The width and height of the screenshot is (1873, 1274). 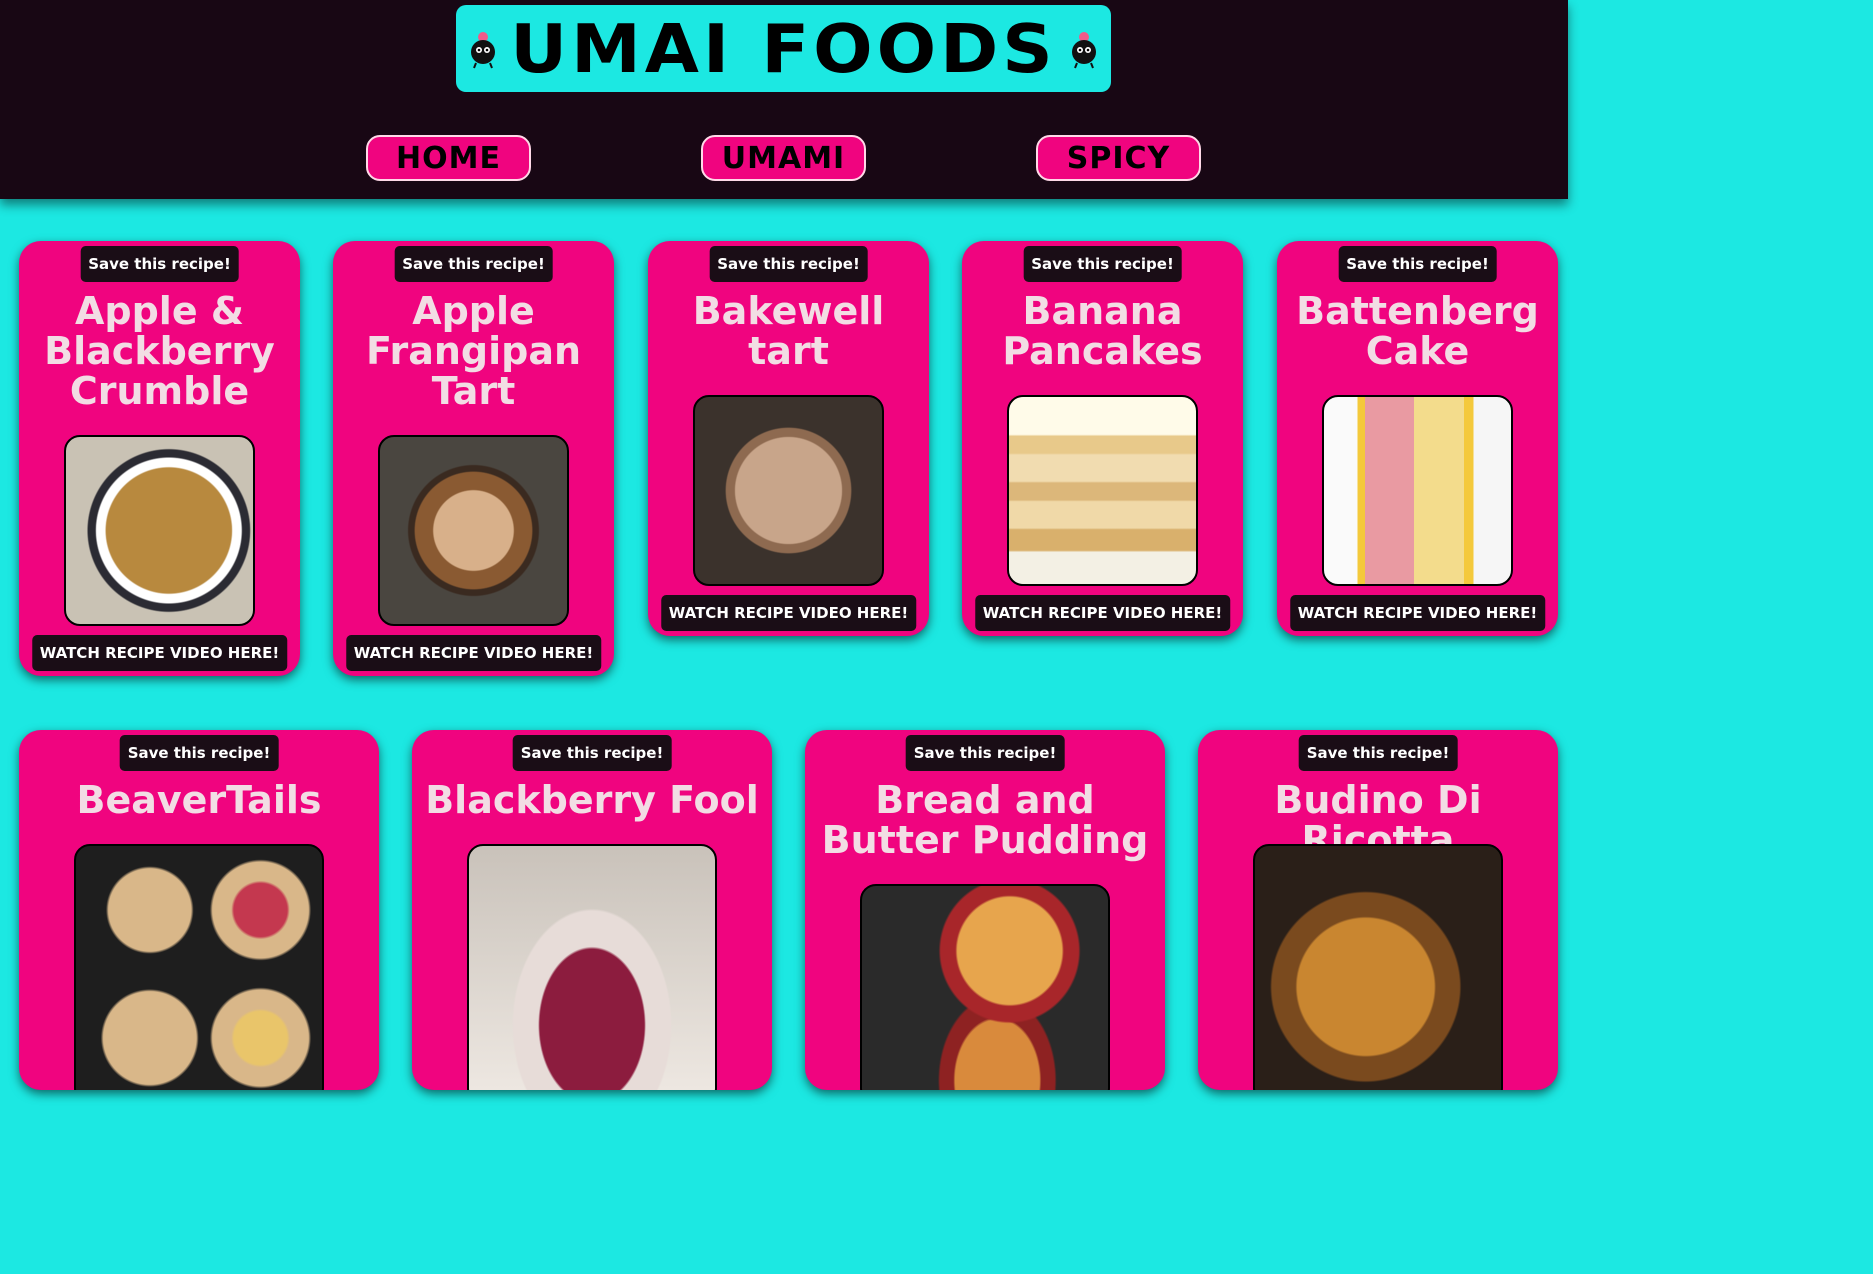 I want to click on recipe-title: Apple & Blackberry Crumble, so click(x=159, y=351).